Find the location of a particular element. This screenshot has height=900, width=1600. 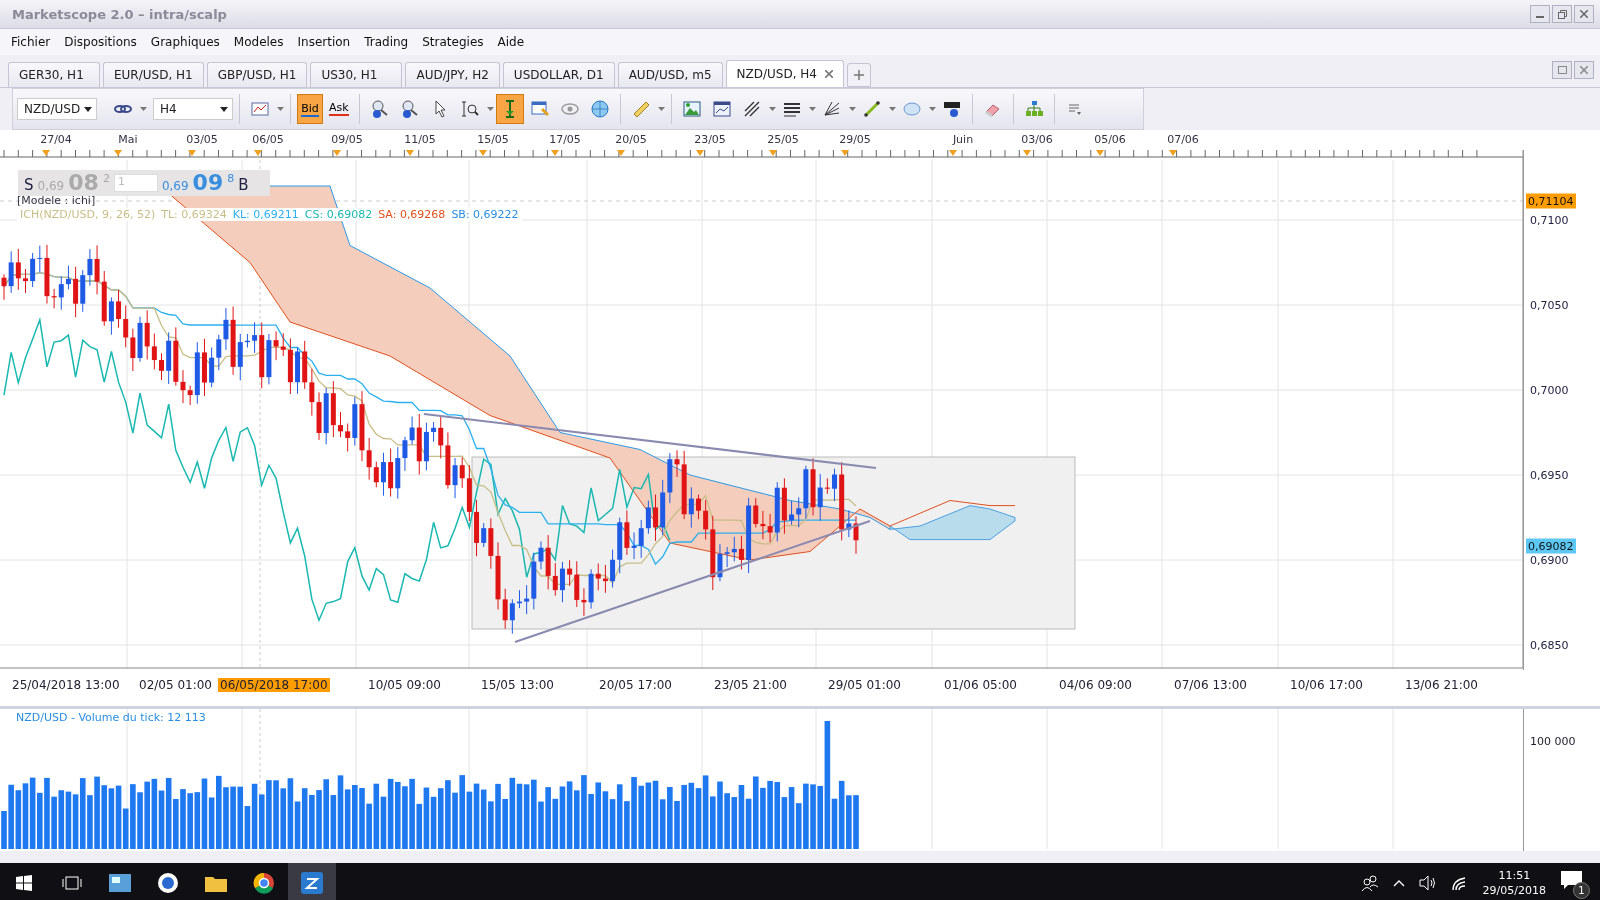

chart-tab: NZD/USD, H4 is located at coordinates (784, 73).